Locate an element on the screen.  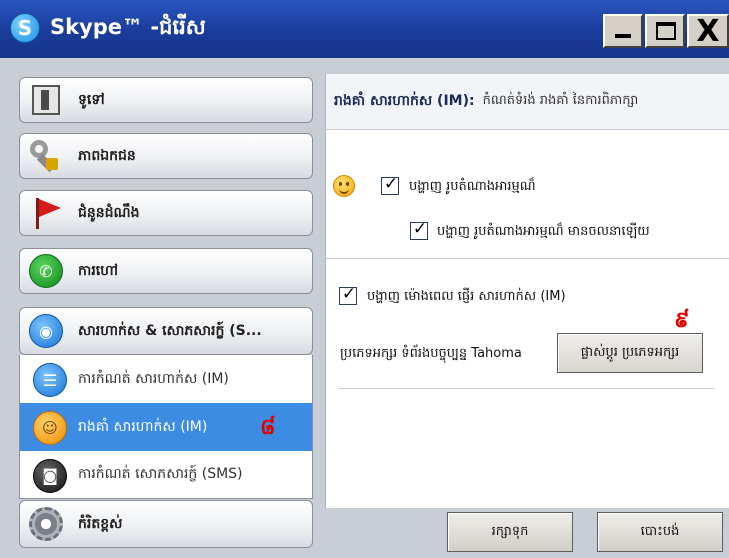
skype-logo-icon: S is located at coordinates (25, 28).